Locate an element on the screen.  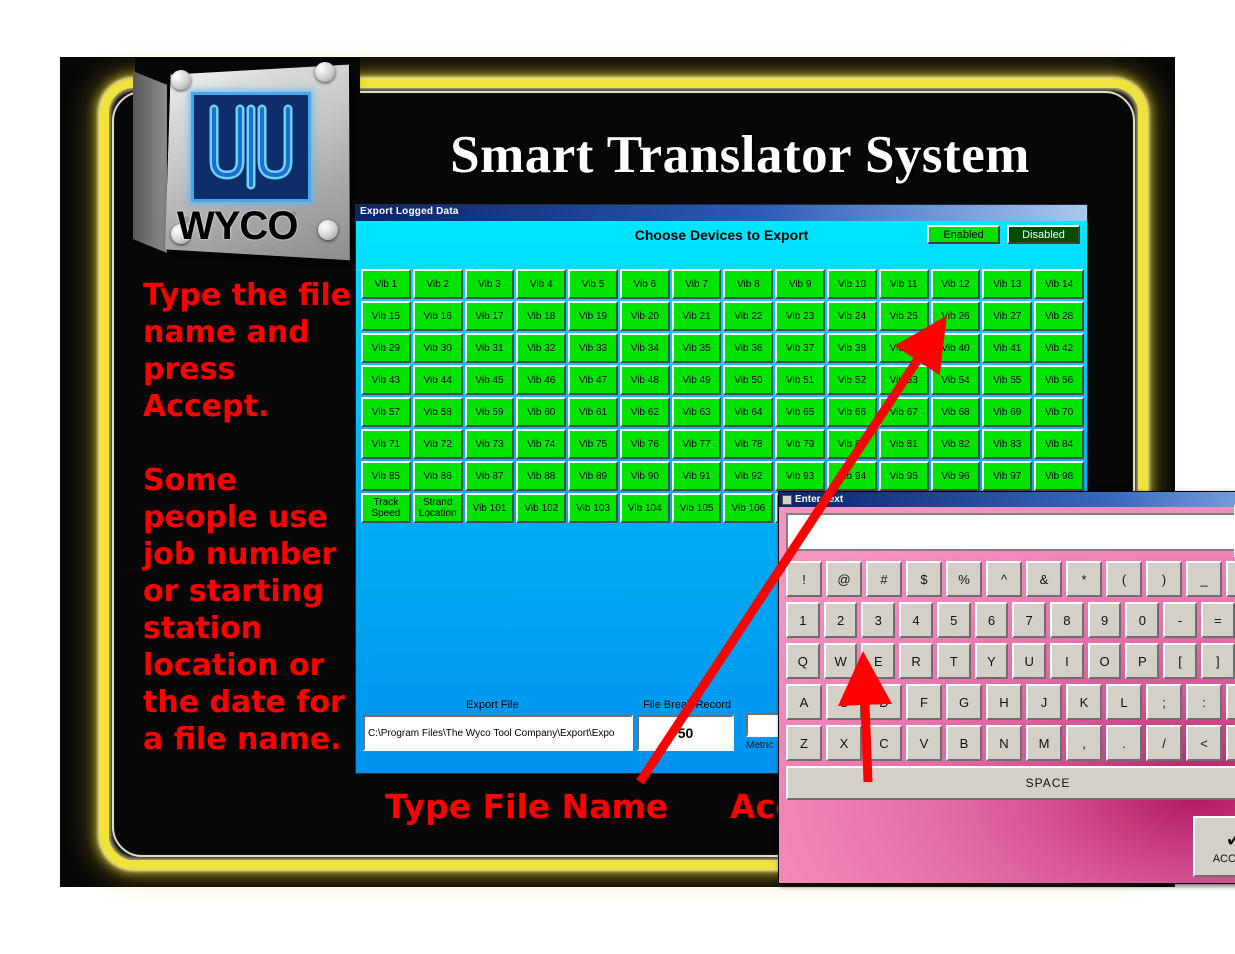
device-button: Vib 83 is located at coordinates (1007, 444).